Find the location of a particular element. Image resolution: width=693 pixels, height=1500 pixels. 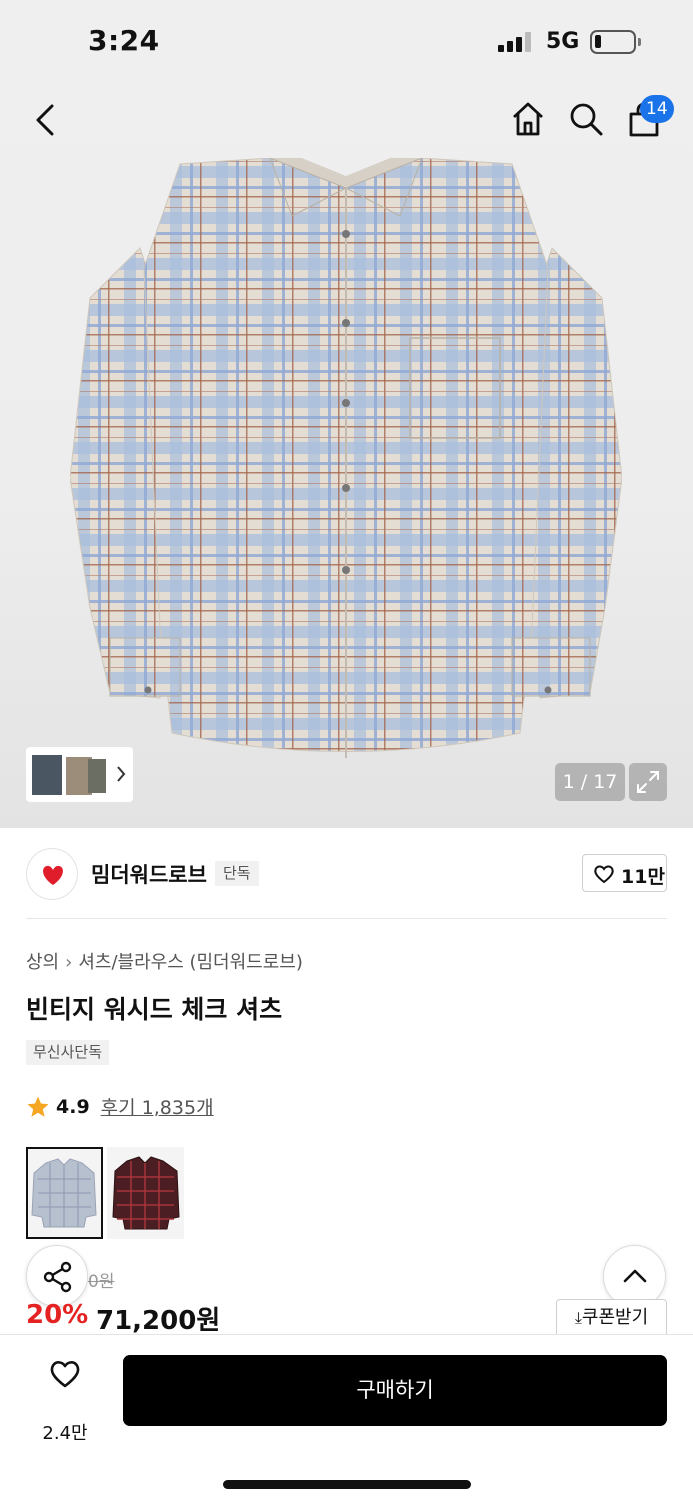

home-button is located at coordinates (528, 119).